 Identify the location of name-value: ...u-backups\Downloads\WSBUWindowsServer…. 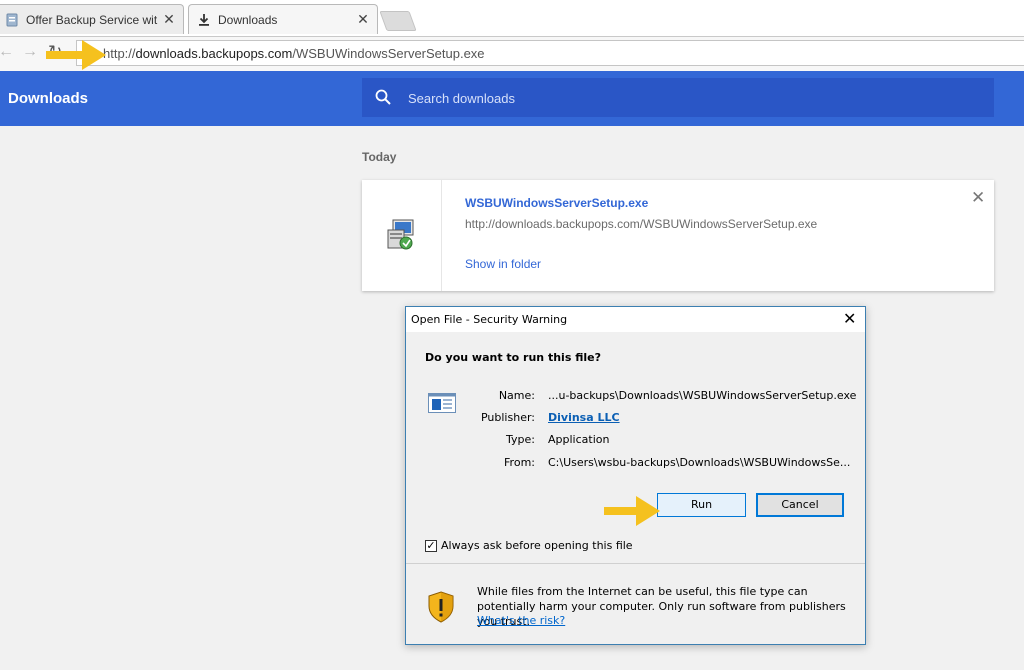
(702, 395).